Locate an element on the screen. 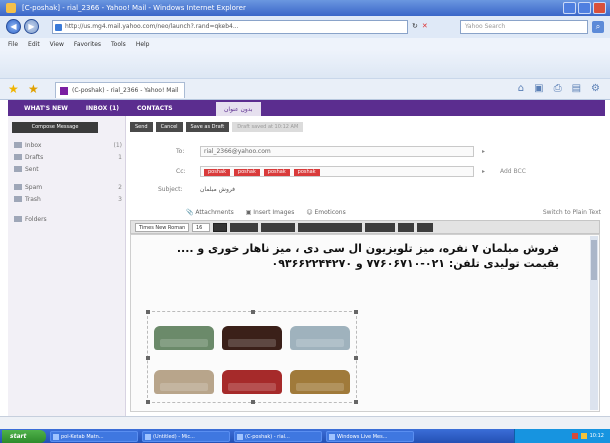 The height and width of the screenshot is (443, 610). bold-button is located at coordinates (220, 227).